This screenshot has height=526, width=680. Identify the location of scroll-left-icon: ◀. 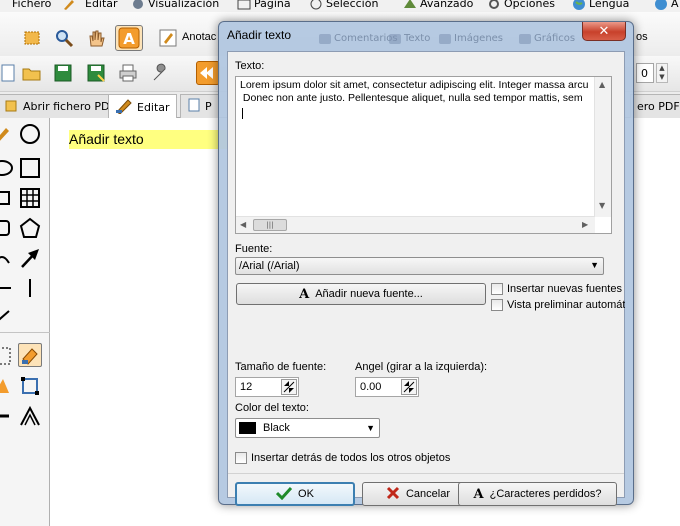
(243, 224).